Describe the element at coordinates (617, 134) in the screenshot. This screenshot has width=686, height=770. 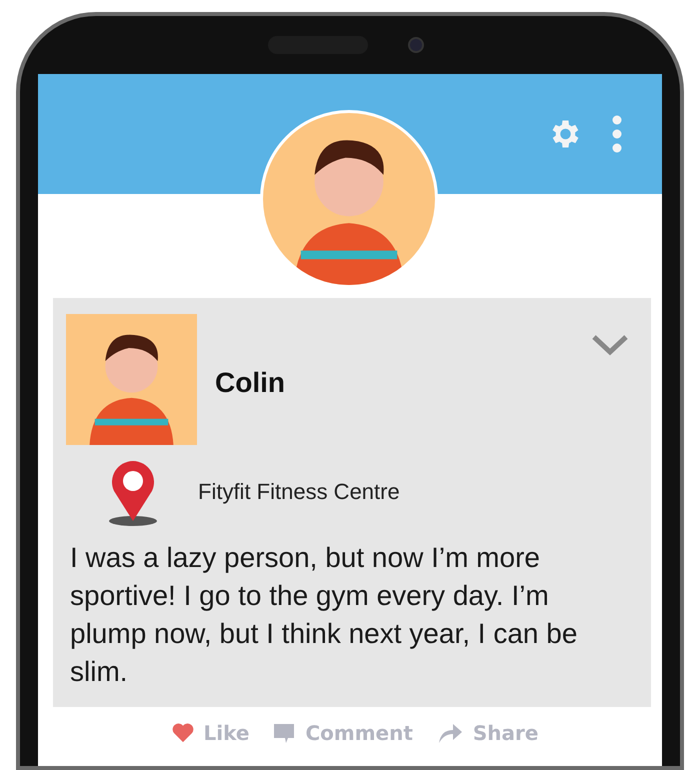
I see `more-menu-icon` at that location.